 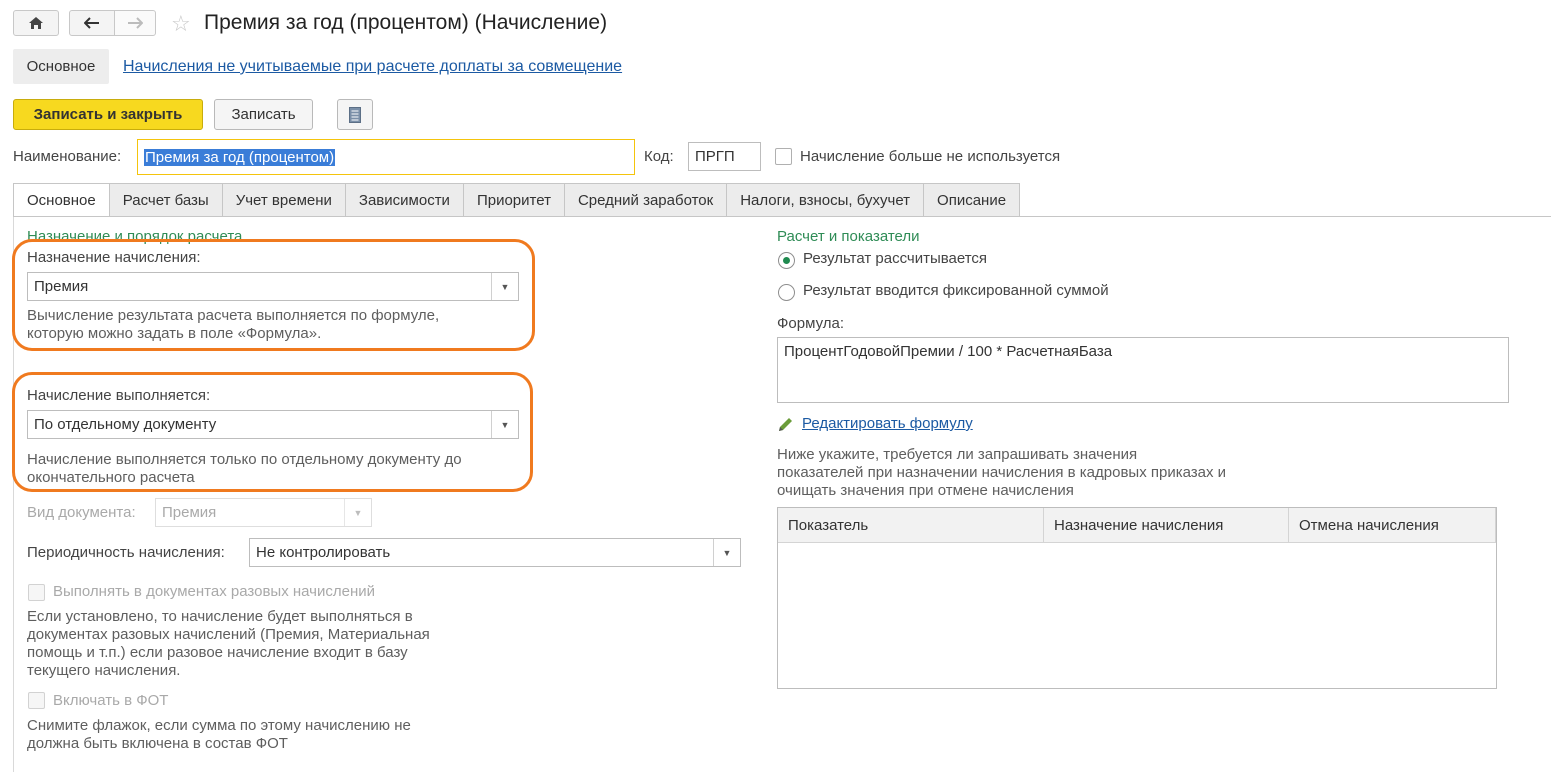 I want to click on radio-result-fixed-label: Результат вводится фиксированной суммой, so click(x=956, y=290).